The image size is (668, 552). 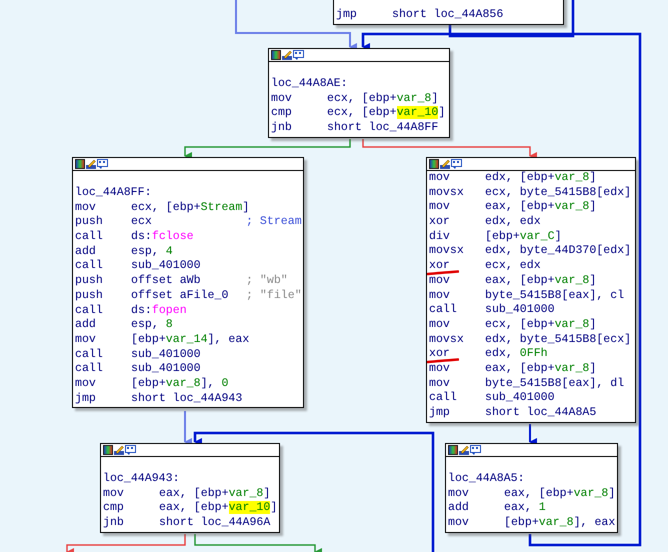 What do you see at coordinates (540, 178) in the screenshot?
I see `instruction-operands: edx, [ebp+var_8]` at bounding box center [540, 178].